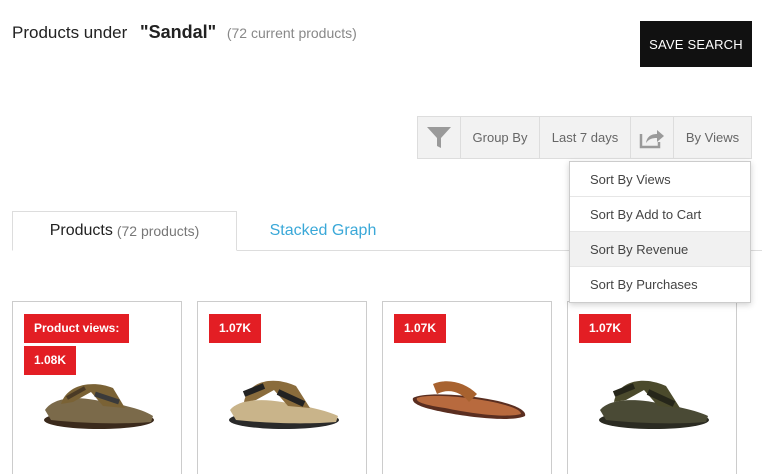 The height and width of the screenshot is (474, 770). What do you see at coordinates (158, 231) in the screenshot?
I see `tab-products-count: (72 products)` at bounding box center [158, 231].